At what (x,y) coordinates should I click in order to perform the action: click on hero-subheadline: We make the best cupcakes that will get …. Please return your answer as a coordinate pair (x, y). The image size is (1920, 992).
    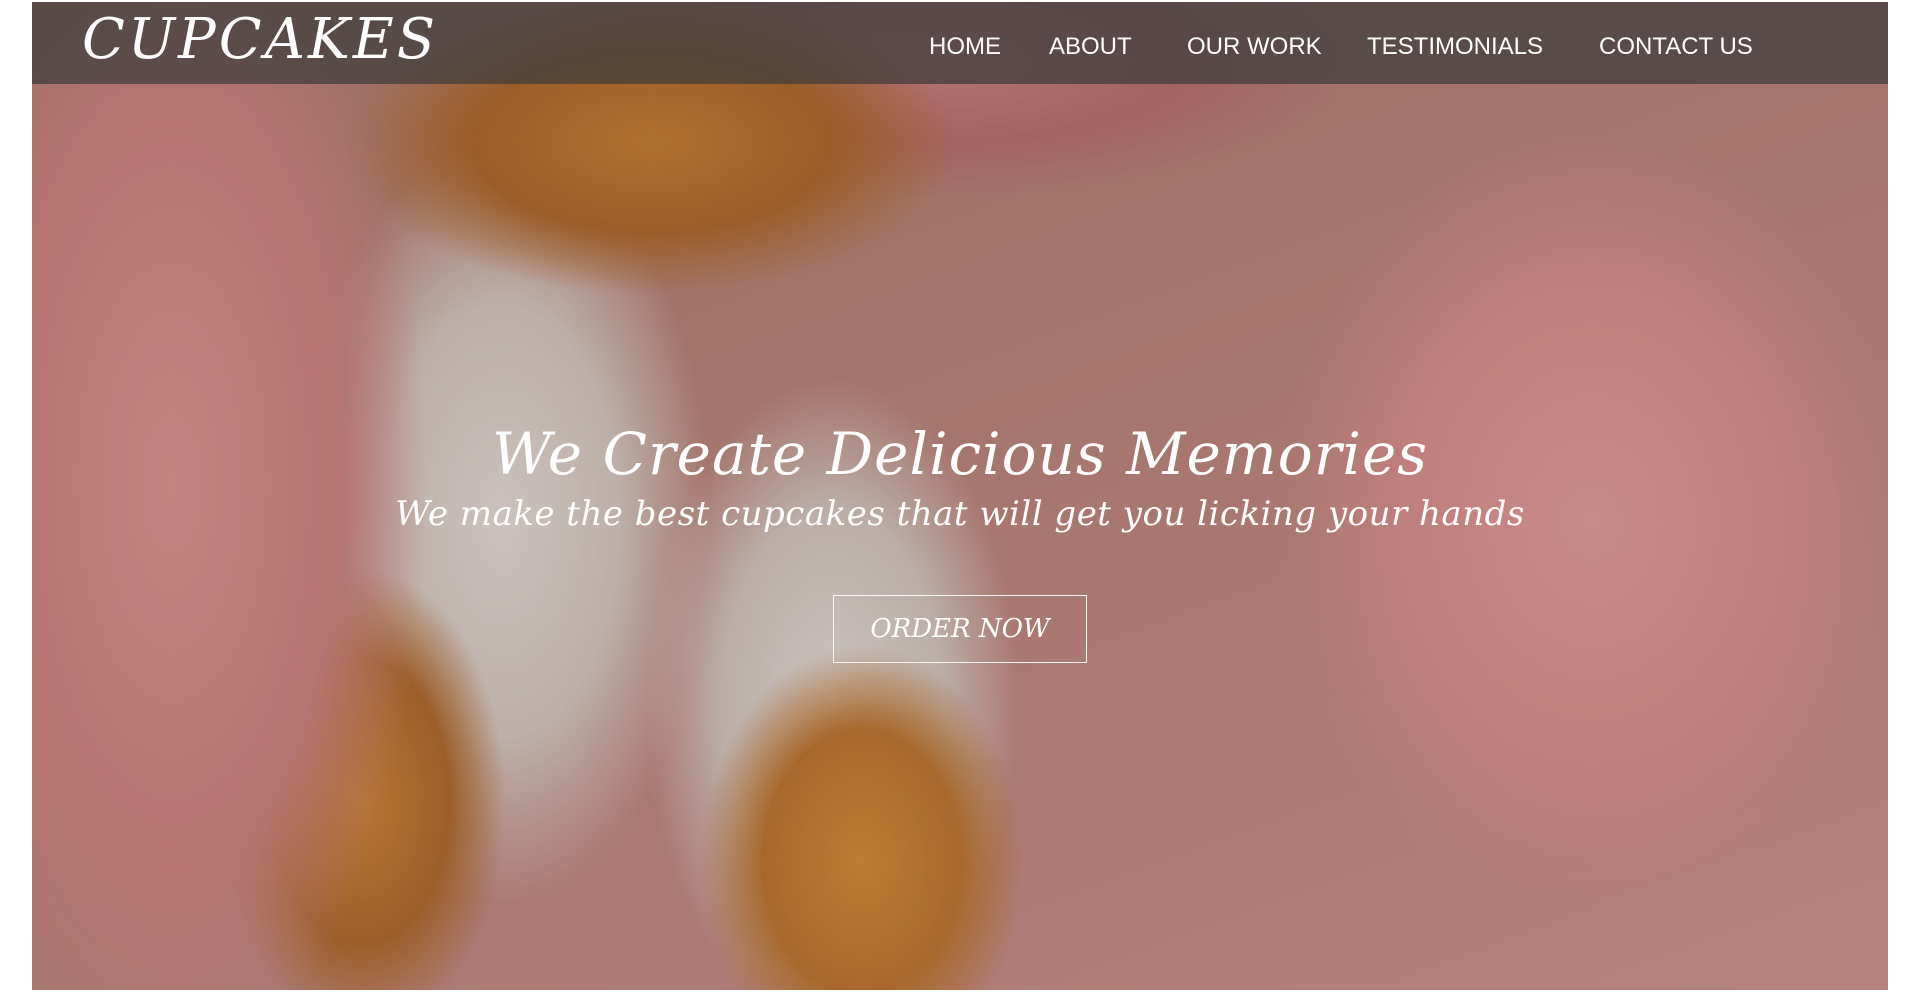
    Looking at the image, I should click on (960, 514).